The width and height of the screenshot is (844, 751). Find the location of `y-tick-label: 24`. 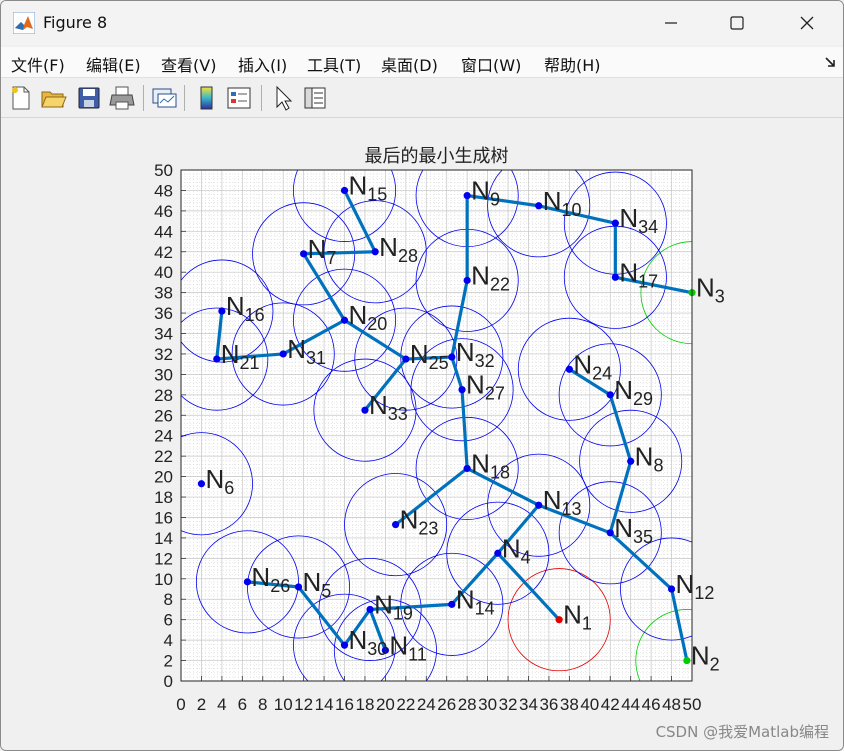

y-tick-label: 24 is located at coordinates (163, 436).